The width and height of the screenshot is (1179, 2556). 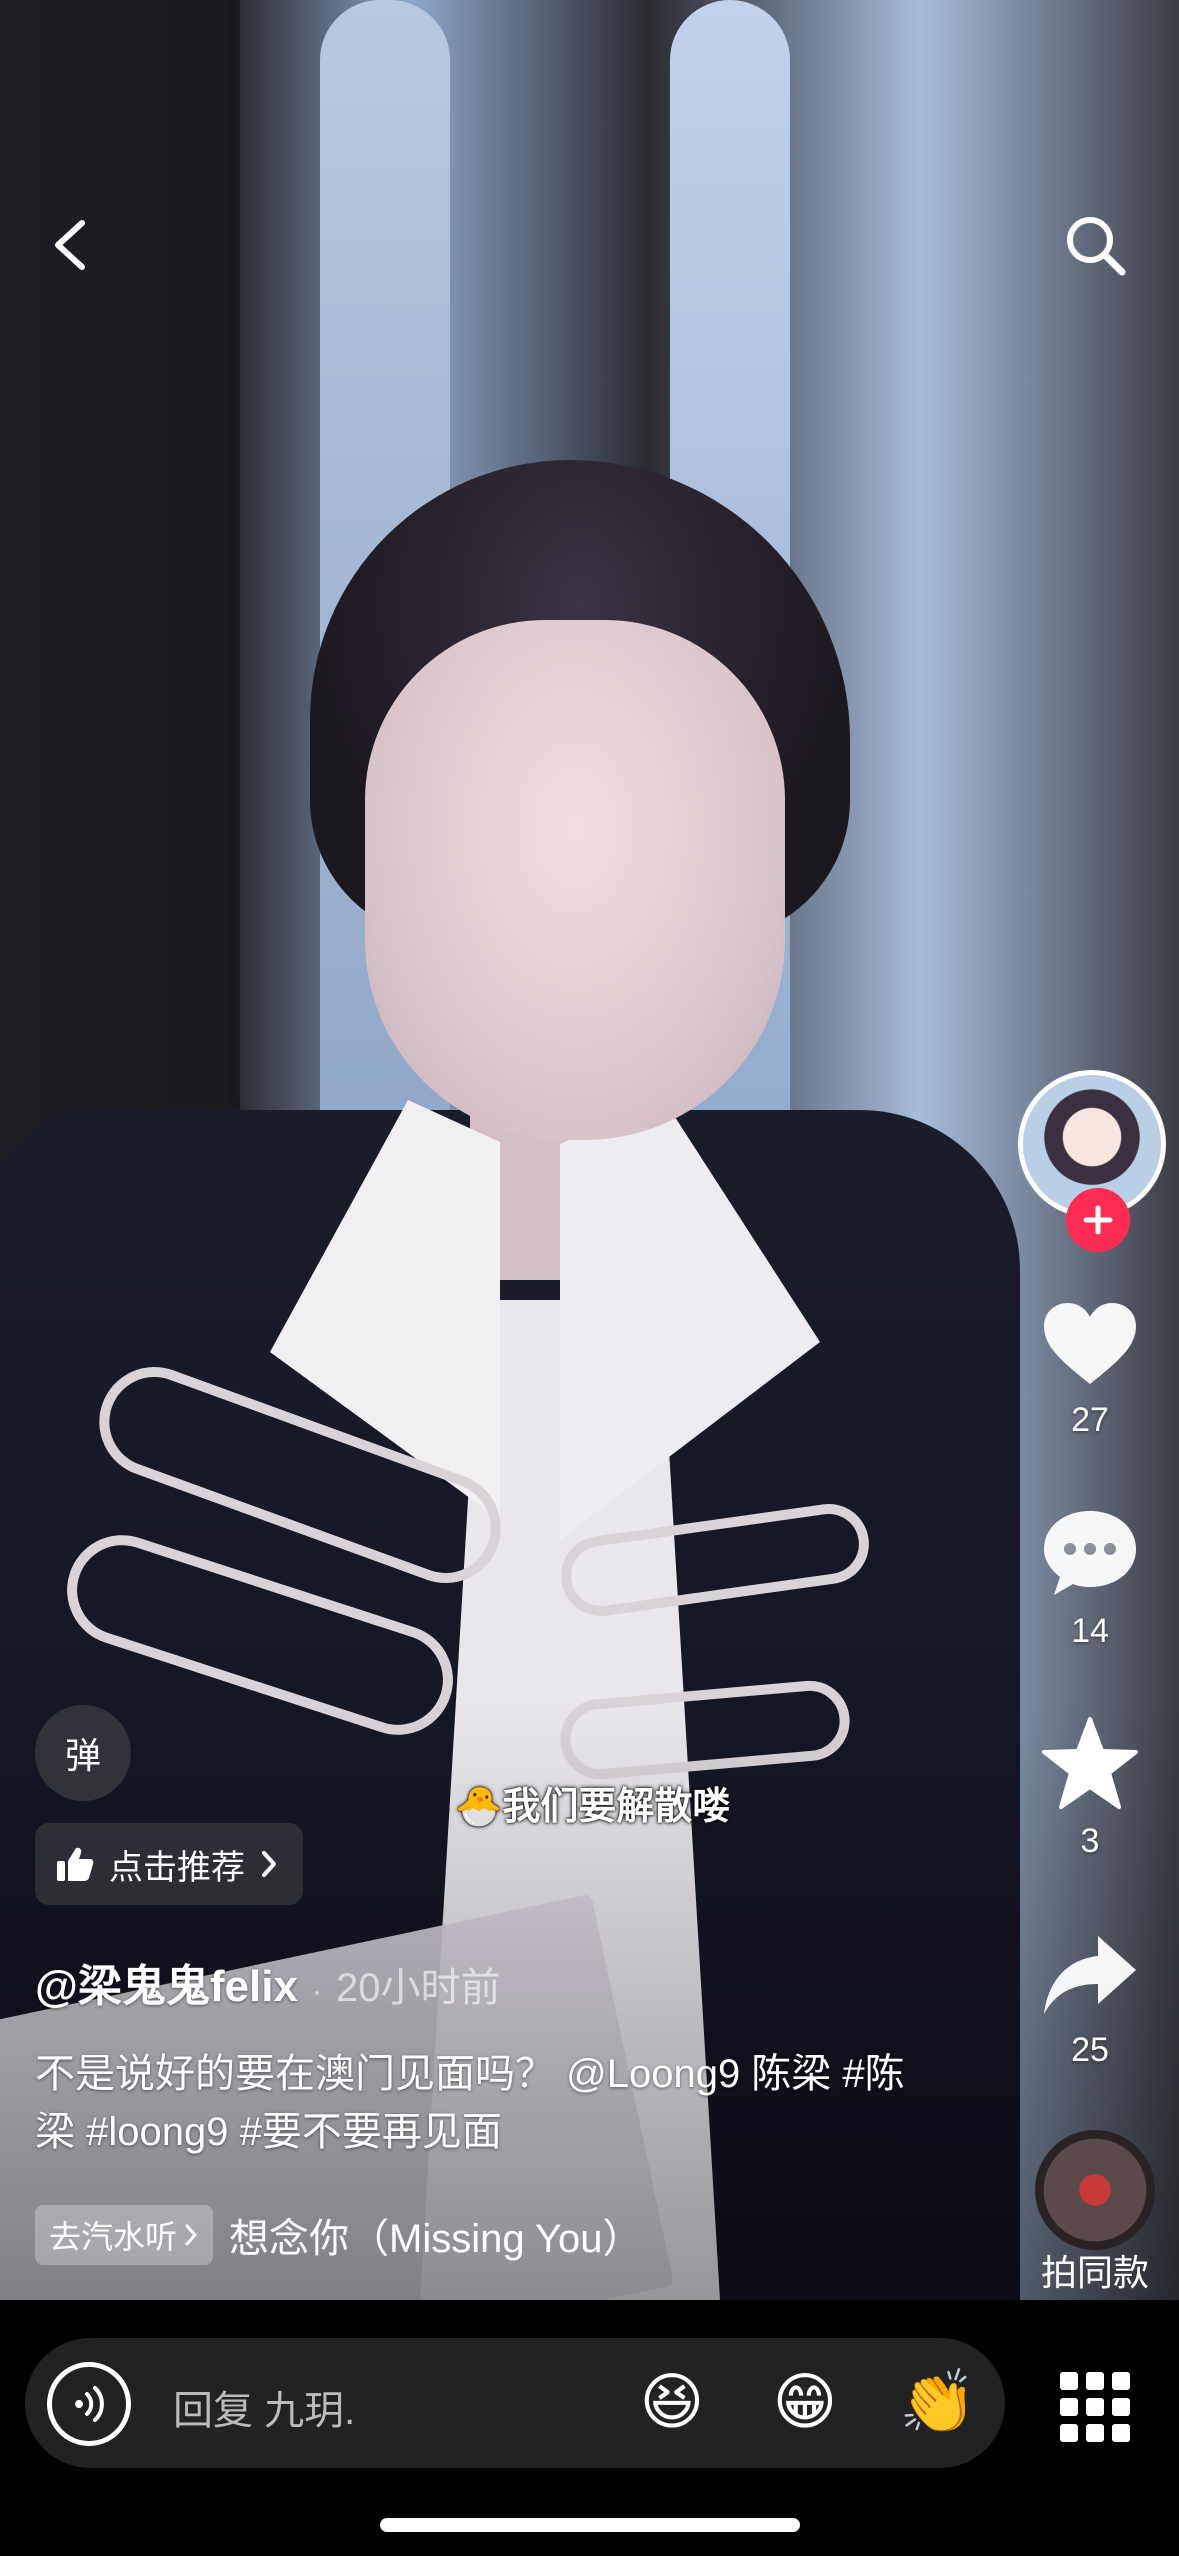 I want to click on like-count: 27, so click(x=1090, y=1420).